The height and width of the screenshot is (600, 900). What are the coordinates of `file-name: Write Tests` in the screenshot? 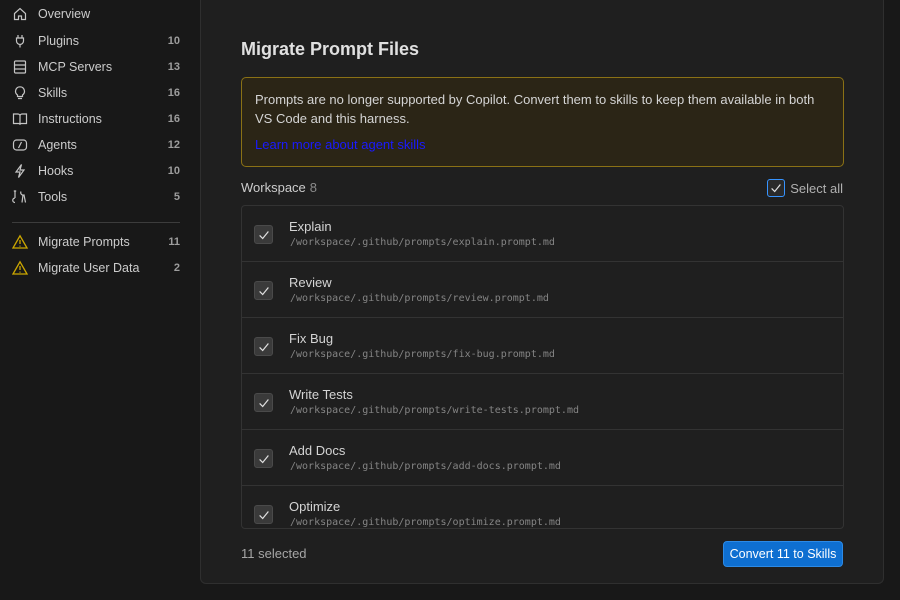 It's located at (321, 394).